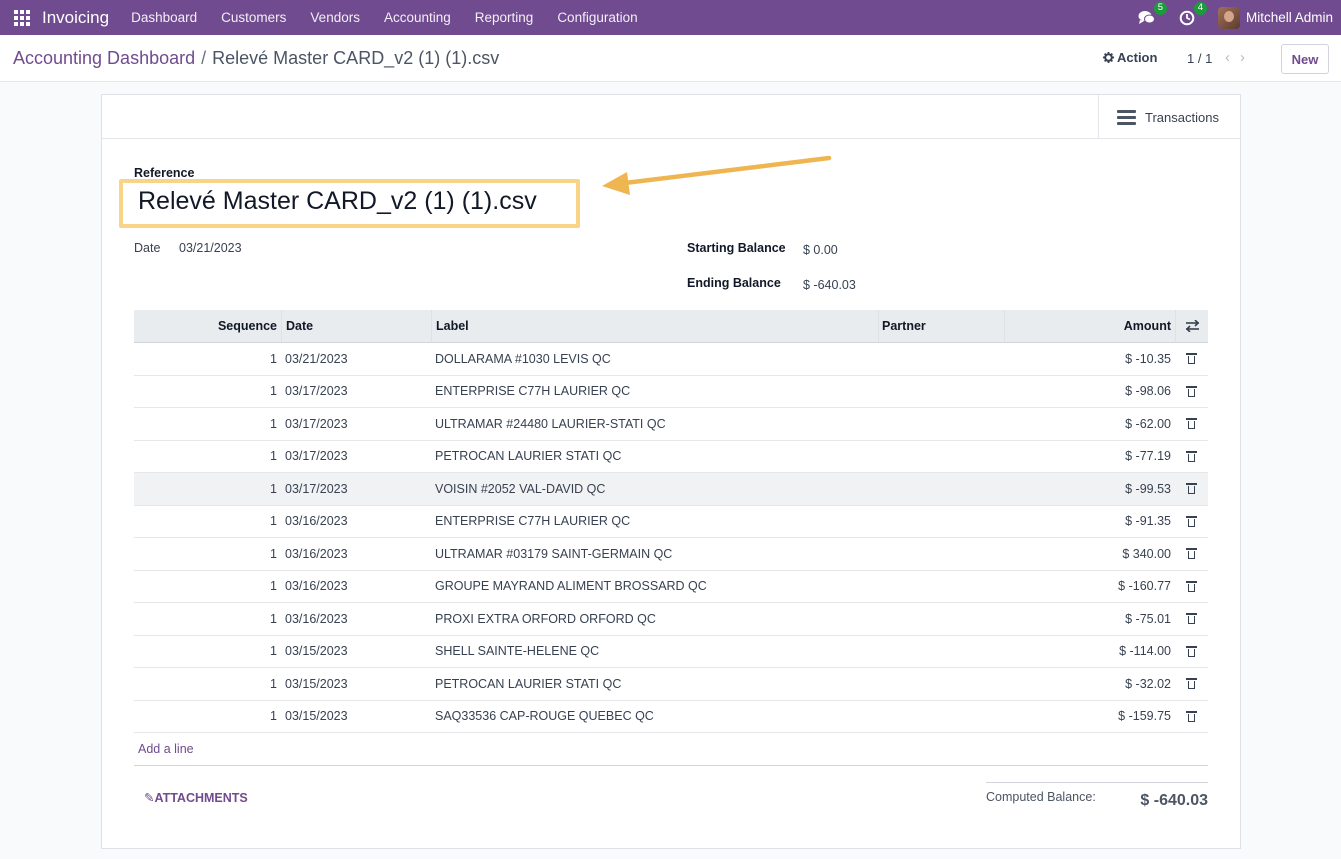 The image size is (1341, 859). What do you see at coordinates (654, 359) in the screenshot?
I see `cell-label: DOLLARAMA #1030 LEVIS QC` at bounding box center [654, 359].